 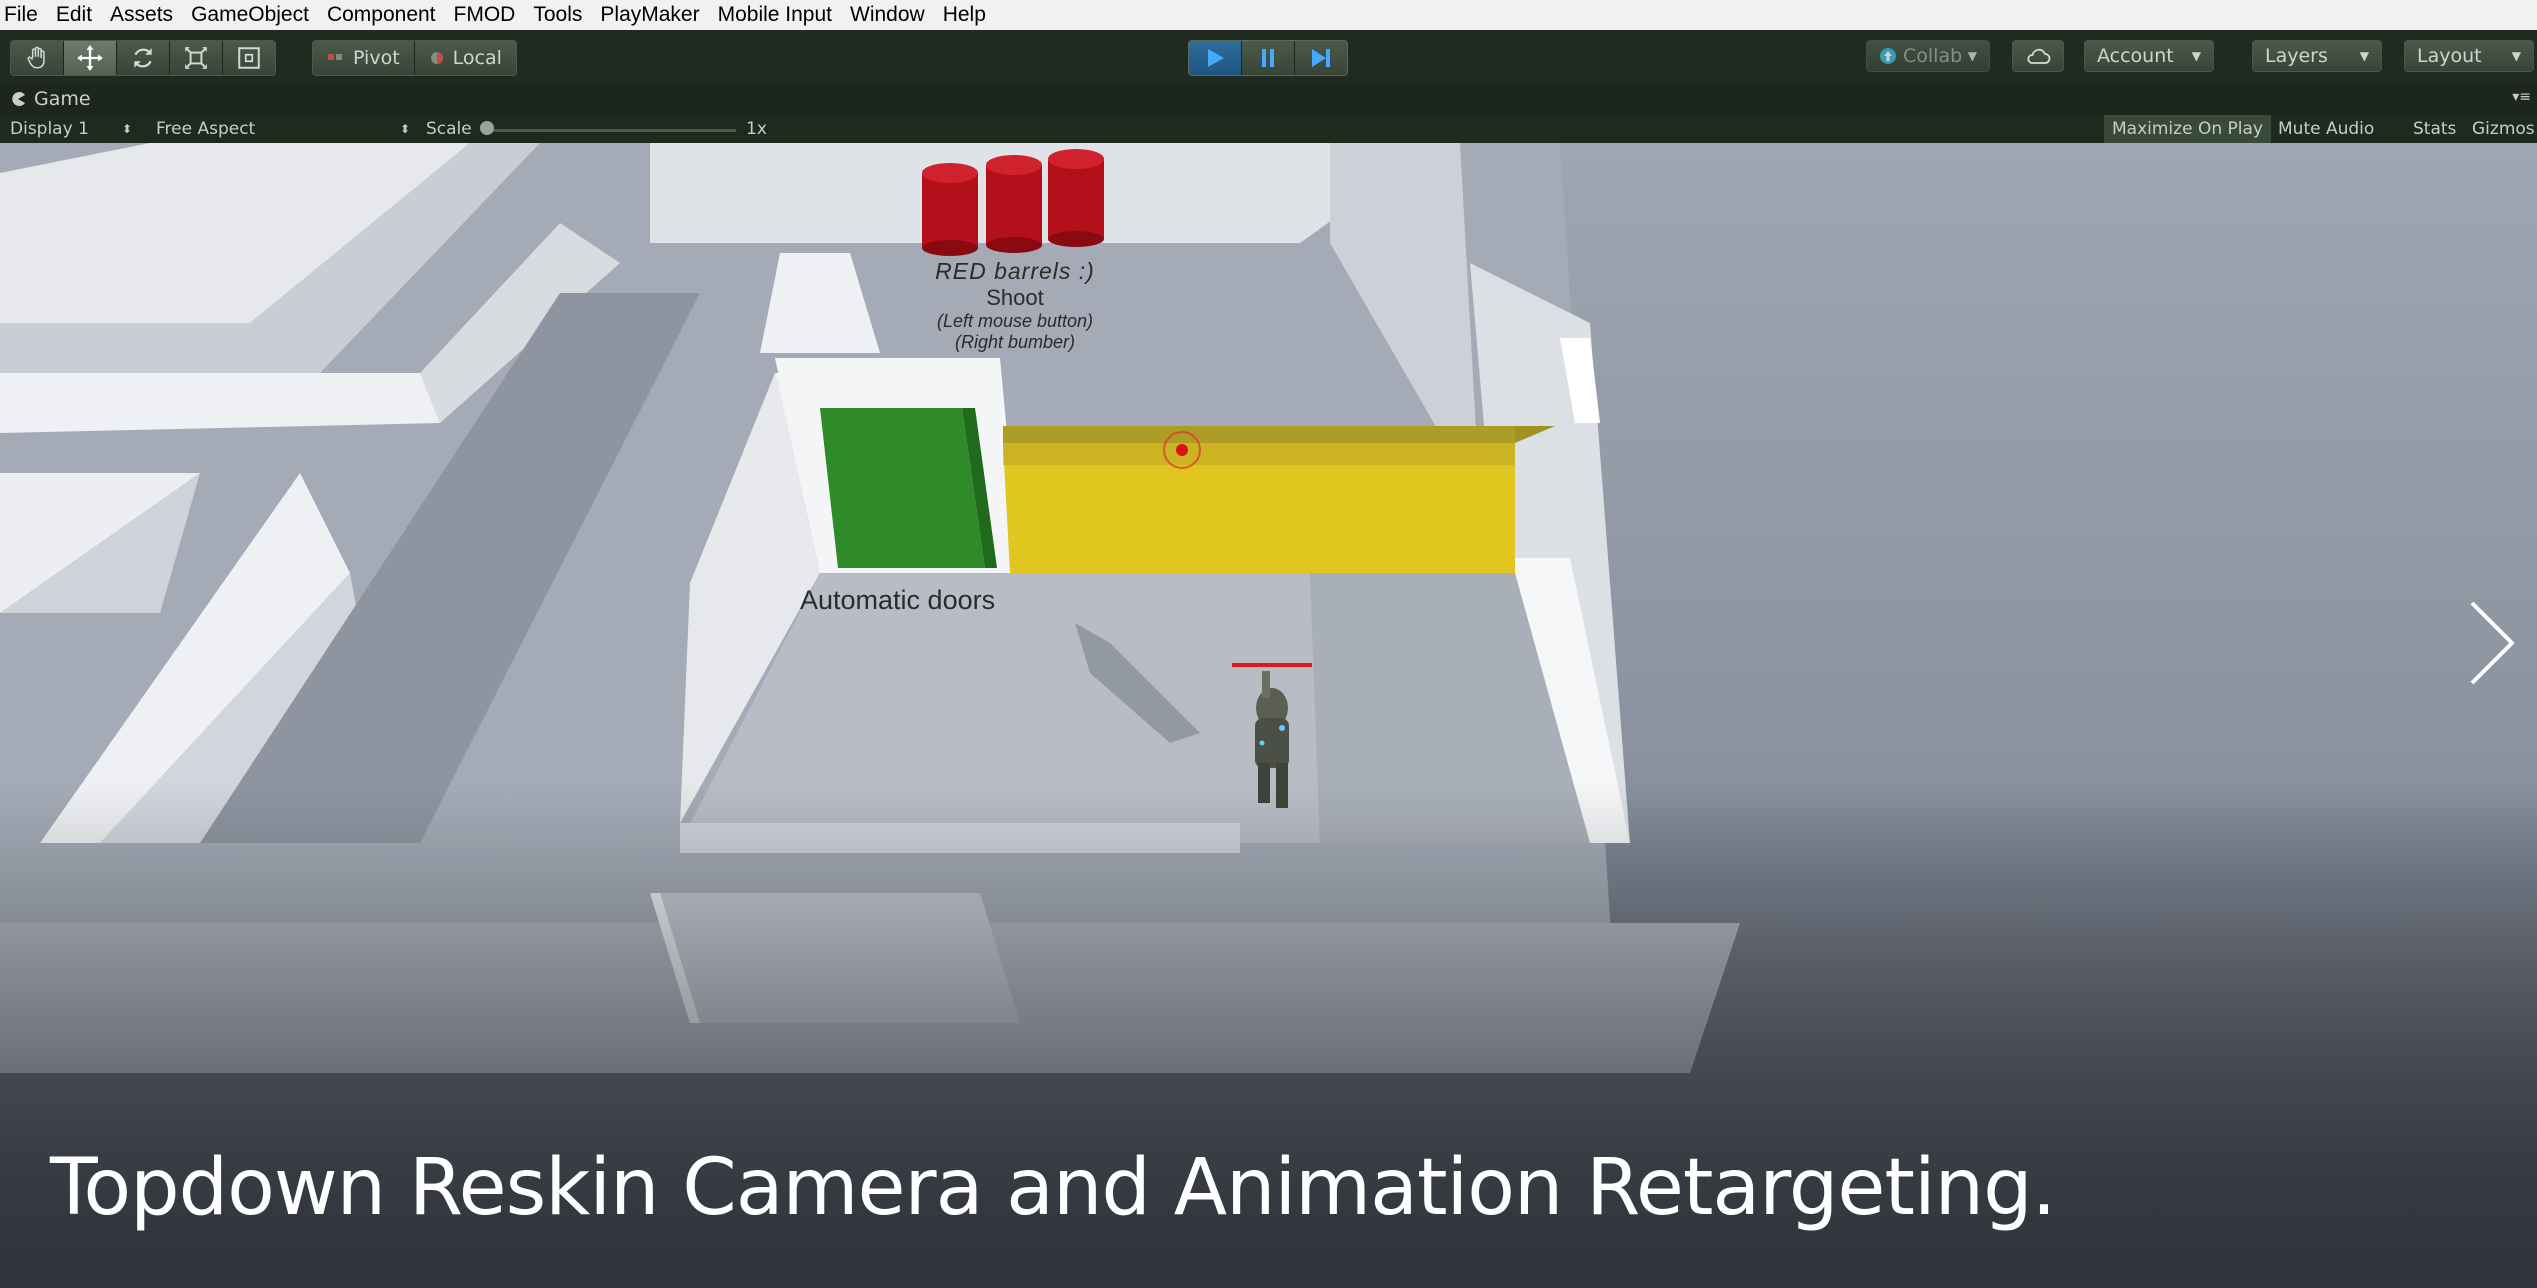 I want to click on barrels-line-1: RED barrels :), so click(x=1015, y=271).